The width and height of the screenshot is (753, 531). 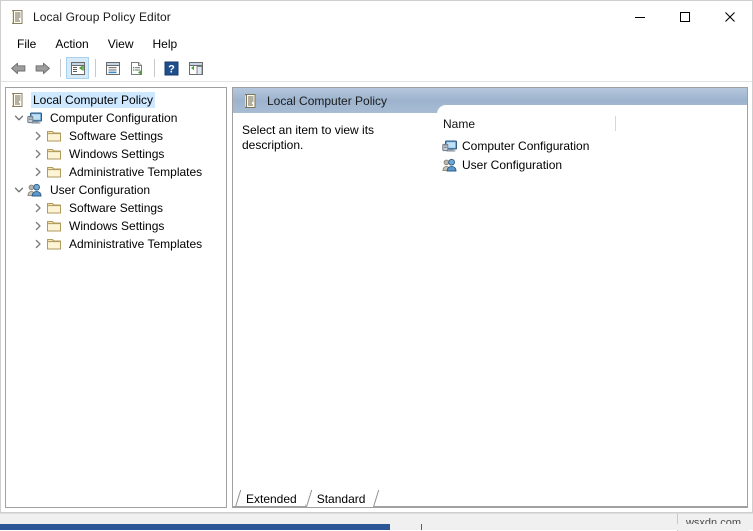 I want to click on tree-item-user-configuration: User Configuration, so click(x=116, y=190).